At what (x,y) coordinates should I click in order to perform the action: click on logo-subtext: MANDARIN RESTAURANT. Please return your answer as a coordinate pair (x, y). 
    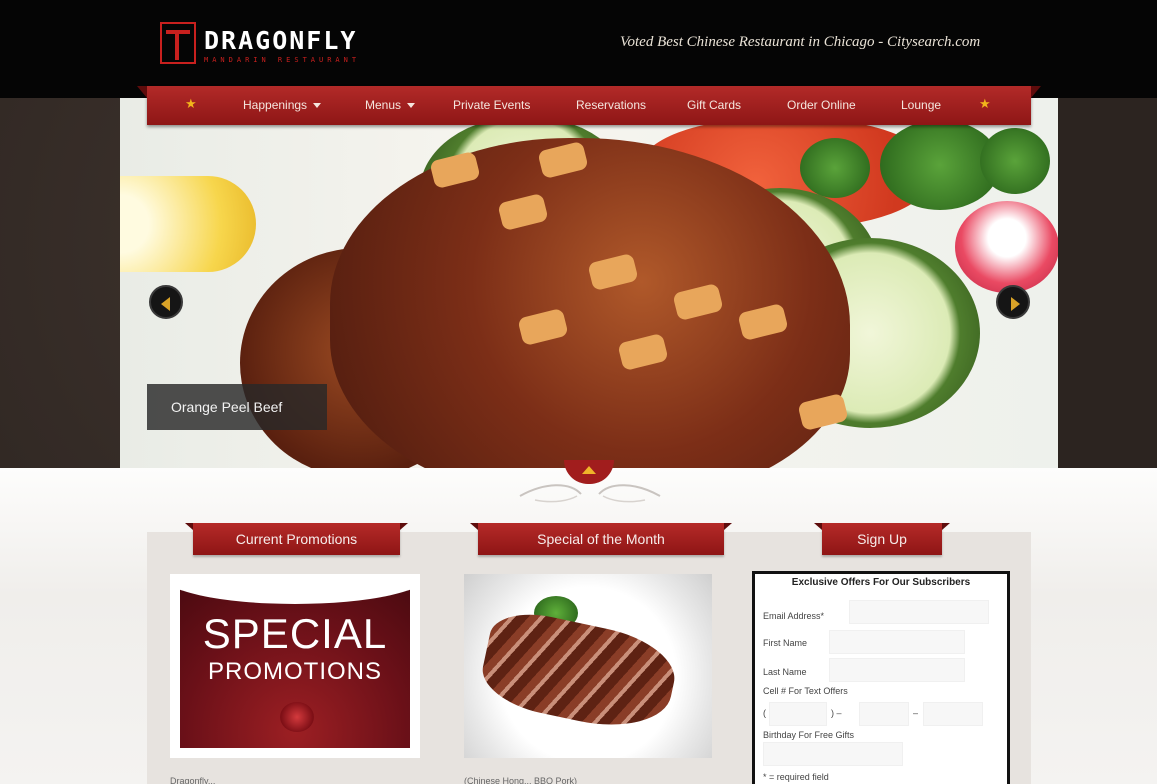
    Looking at the image, I should click on (282, 60).